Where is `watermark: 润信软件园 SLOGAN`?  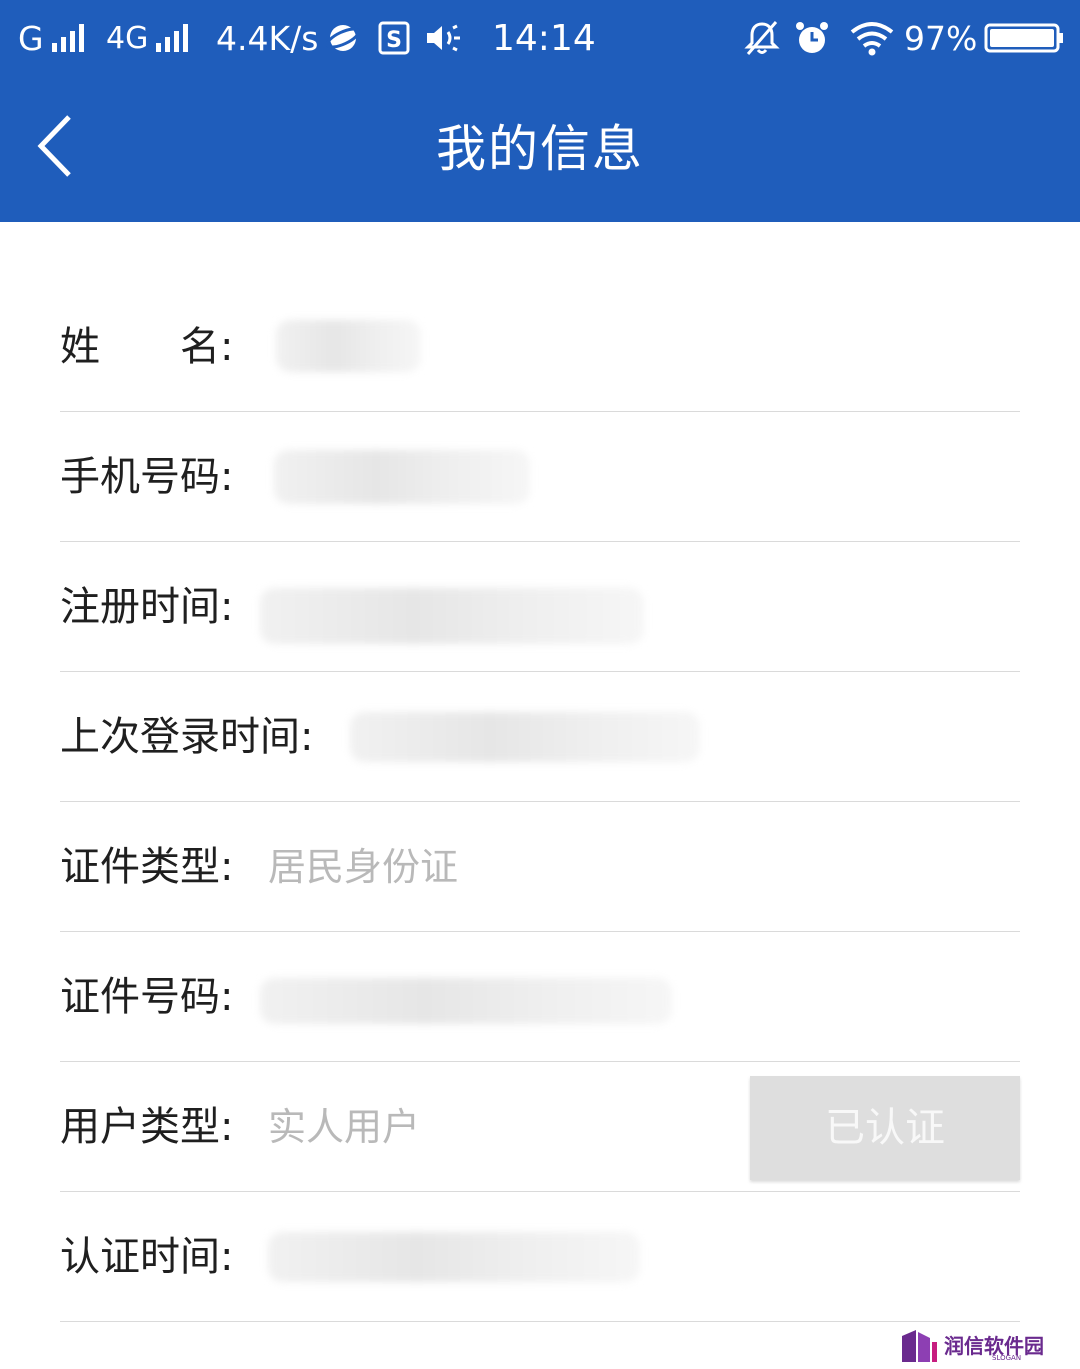 watermark: 润信软件园 SLOGAN is located at coordinates (985, 1346).